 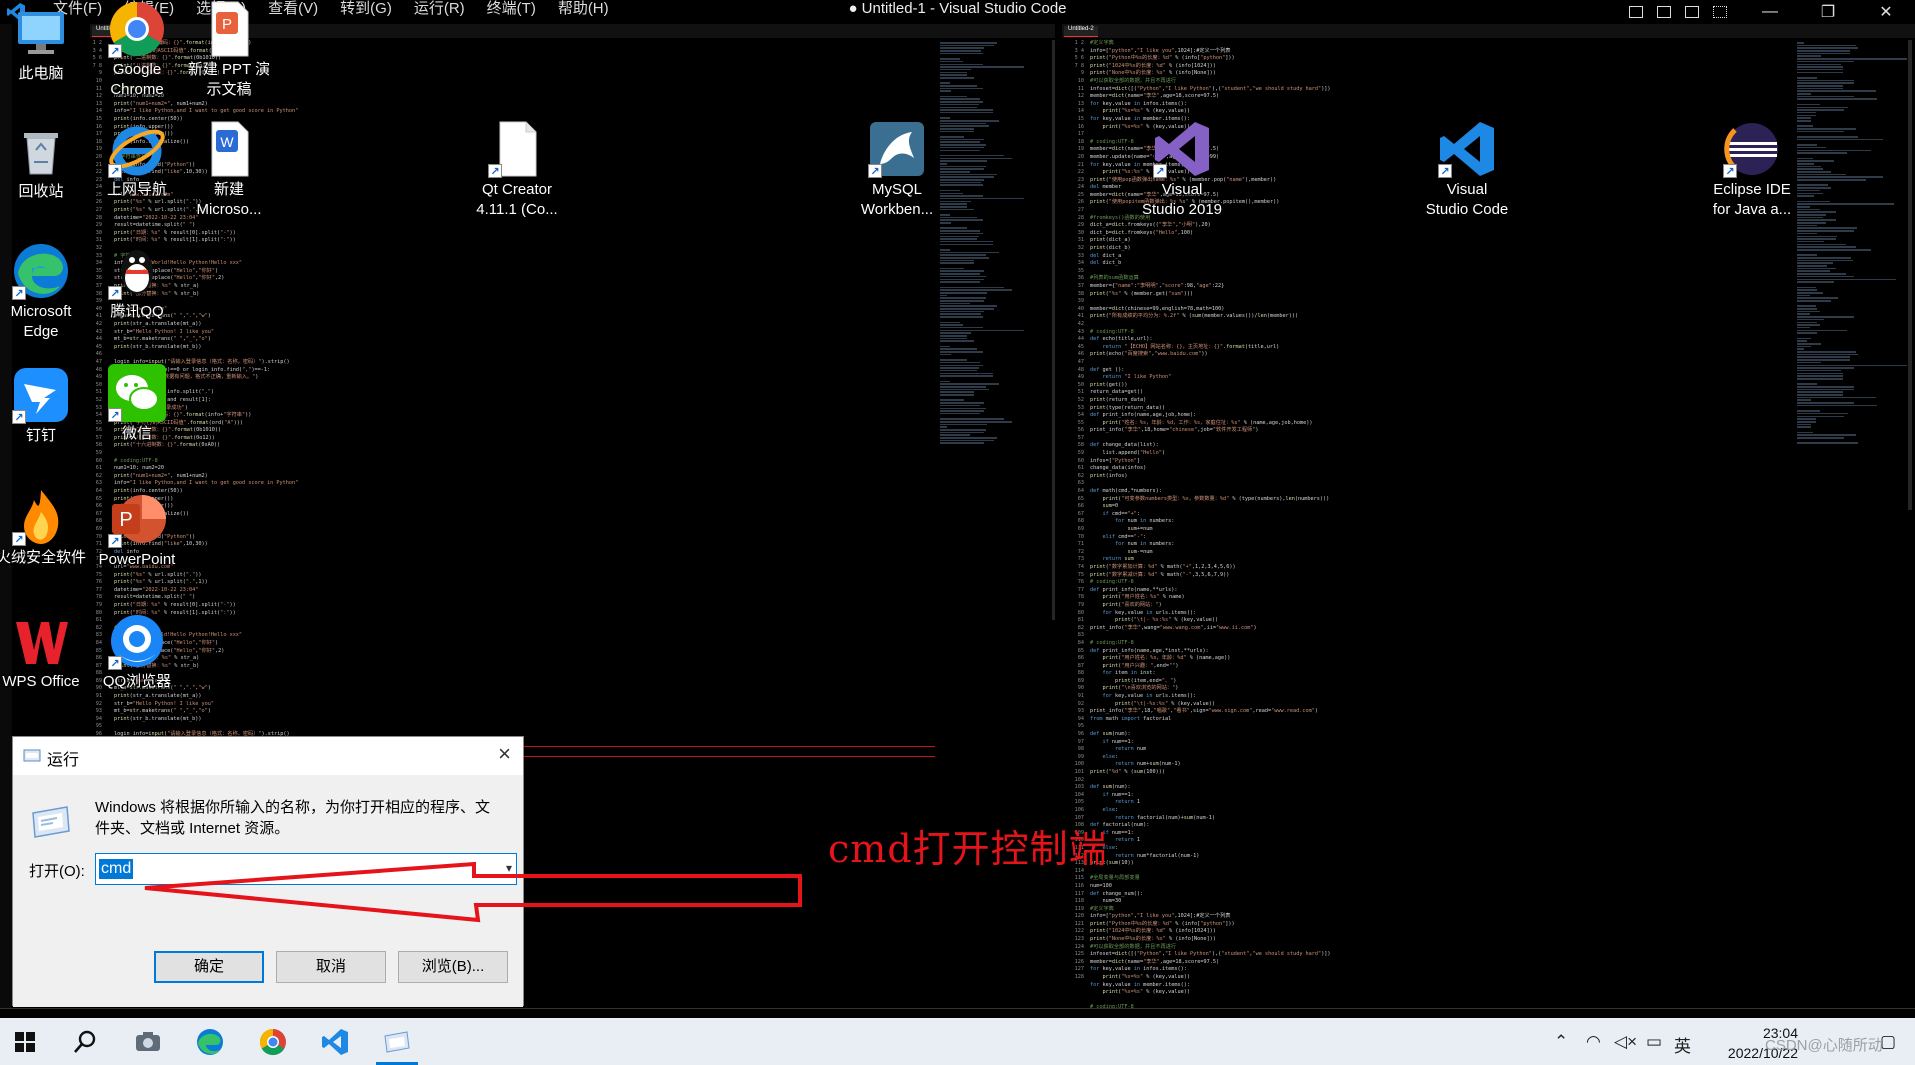 What do you see at coordinates (473, 892) in the screenshot?
I see `annotation-arrow` at bounding box center [473, 892].